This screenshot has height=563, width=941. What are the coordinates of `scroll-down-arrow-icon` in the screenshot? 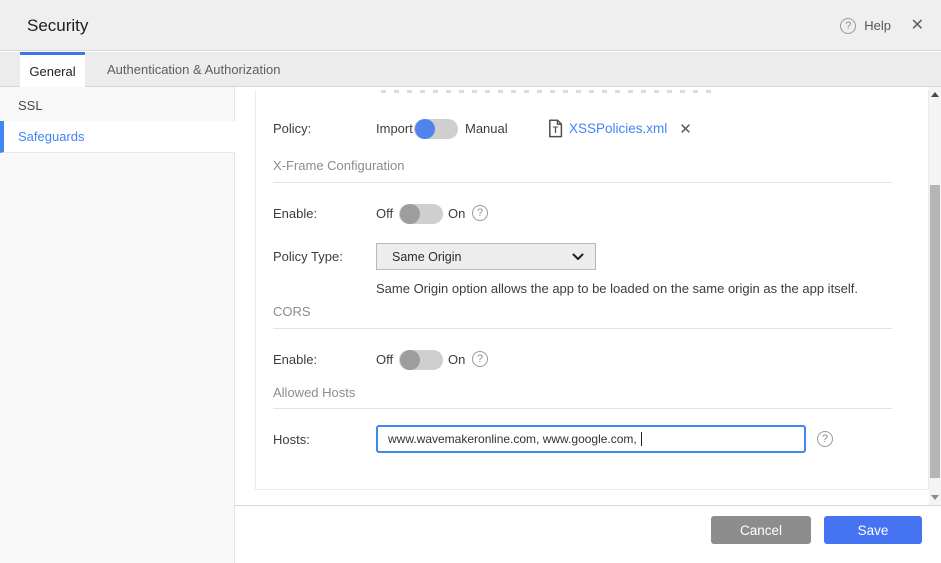 It's located at (935, 497).